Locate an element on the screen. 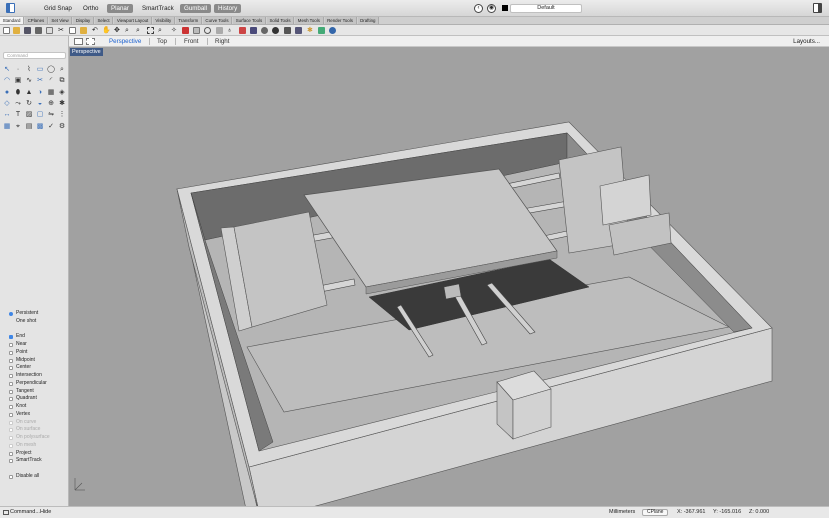  copy-icon is located at coordinates (72, 30).